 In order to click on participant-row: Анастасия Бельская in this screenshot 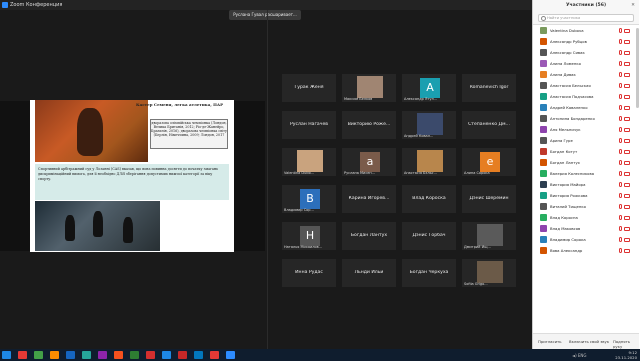, I will do `click(586, 85)`.